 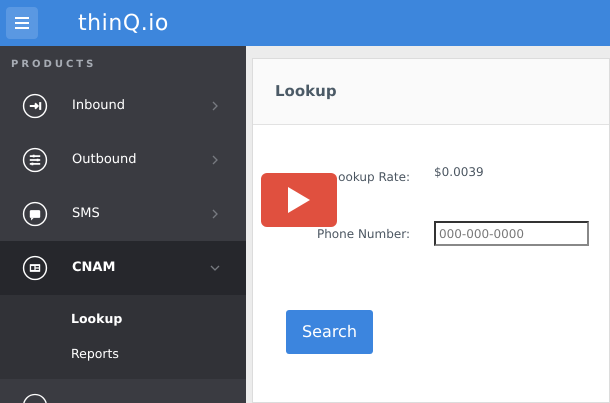 What do you see at coordinates (374, 177) in the screenshot?
I see `rate-label: ookup Rate:` at bounding box center [374, 177].